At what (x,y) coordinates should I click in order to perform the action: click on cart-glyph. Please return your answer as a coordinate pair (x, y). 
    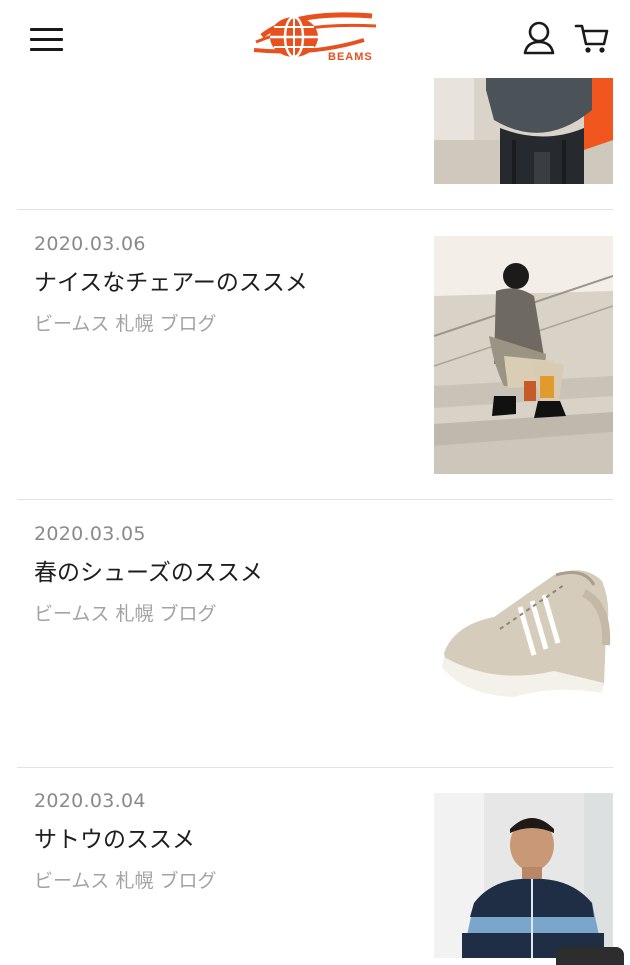
    Looking at the image, I should click on (591, 38).